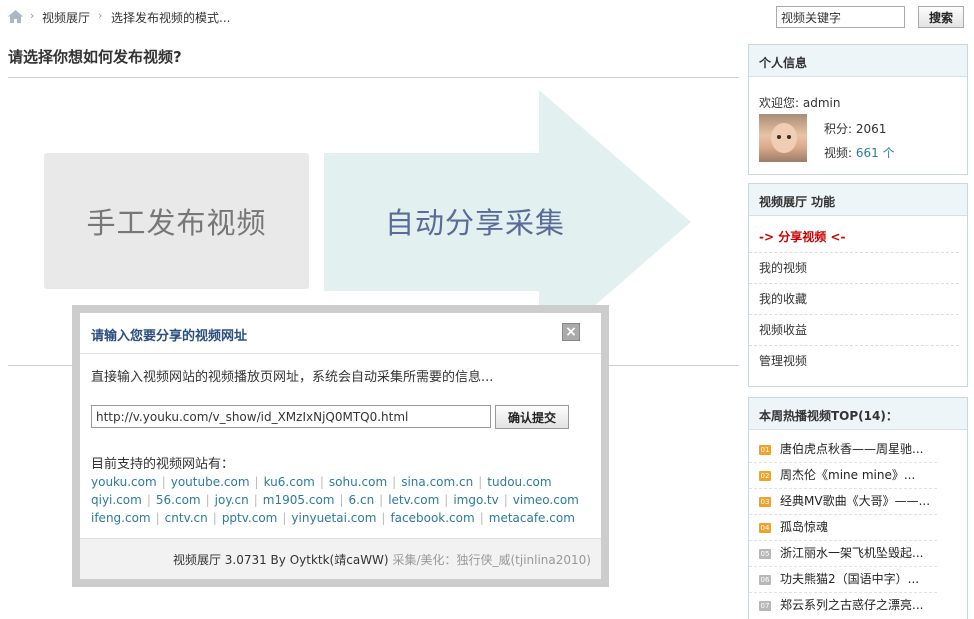  Describe the element at coordinates (840, 17) in the screenshot. I see `search-input` at that location.